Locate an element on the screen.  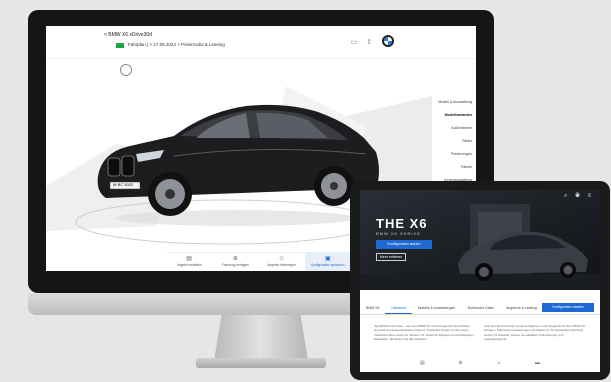
save-configuration-button: ▣ Konfiguration speichern is located at coordinates (327, 262).